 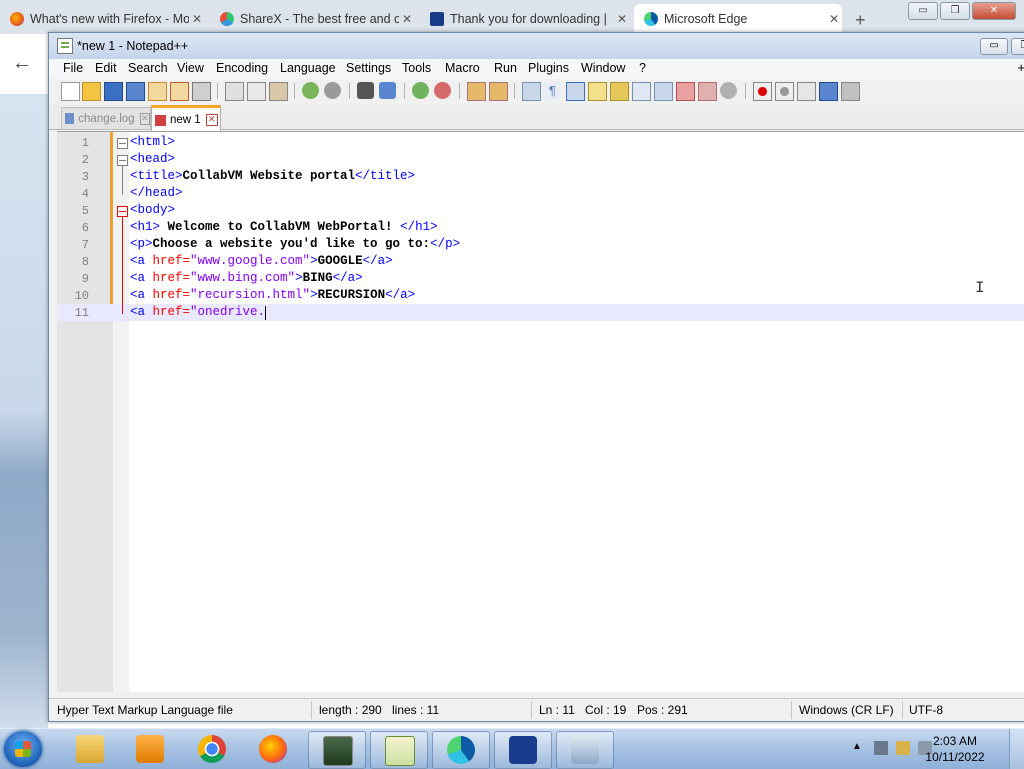 I want to click on closed-folder-icon, so click(x=707, y=91).